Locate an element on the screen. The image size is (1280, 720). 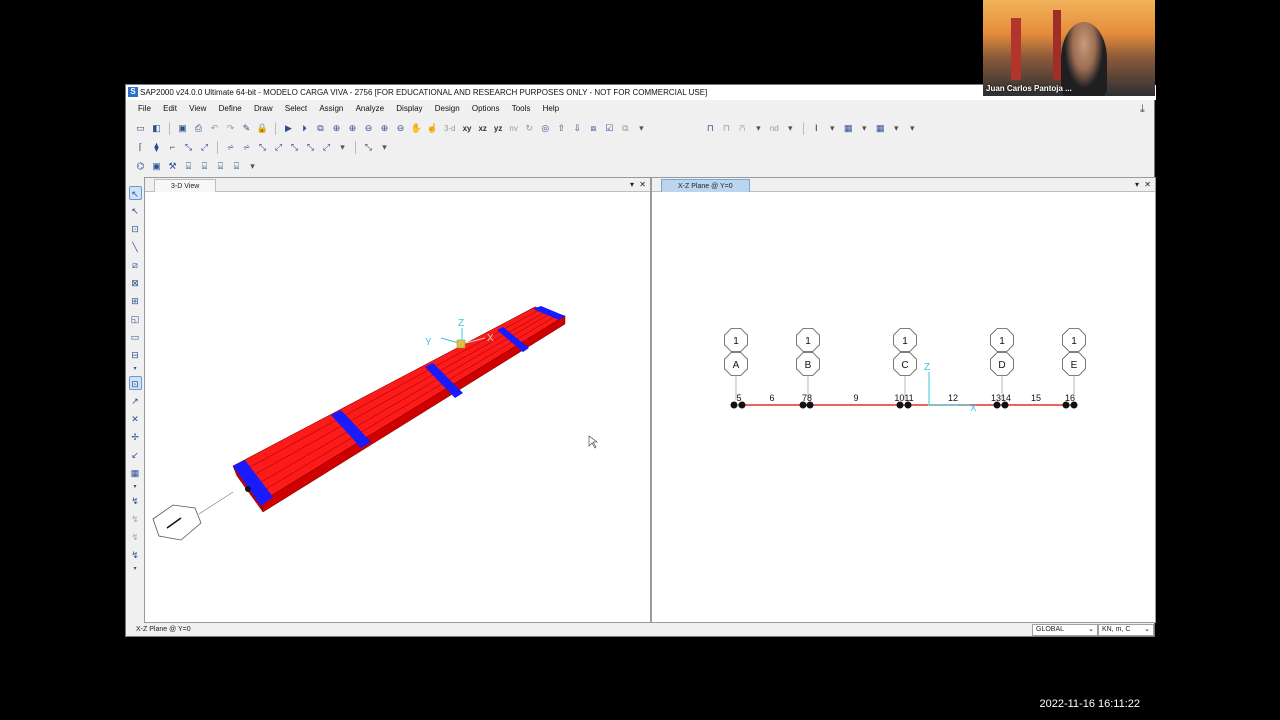
grid-table-icon: ▦ is located at coordinates (880, 128).